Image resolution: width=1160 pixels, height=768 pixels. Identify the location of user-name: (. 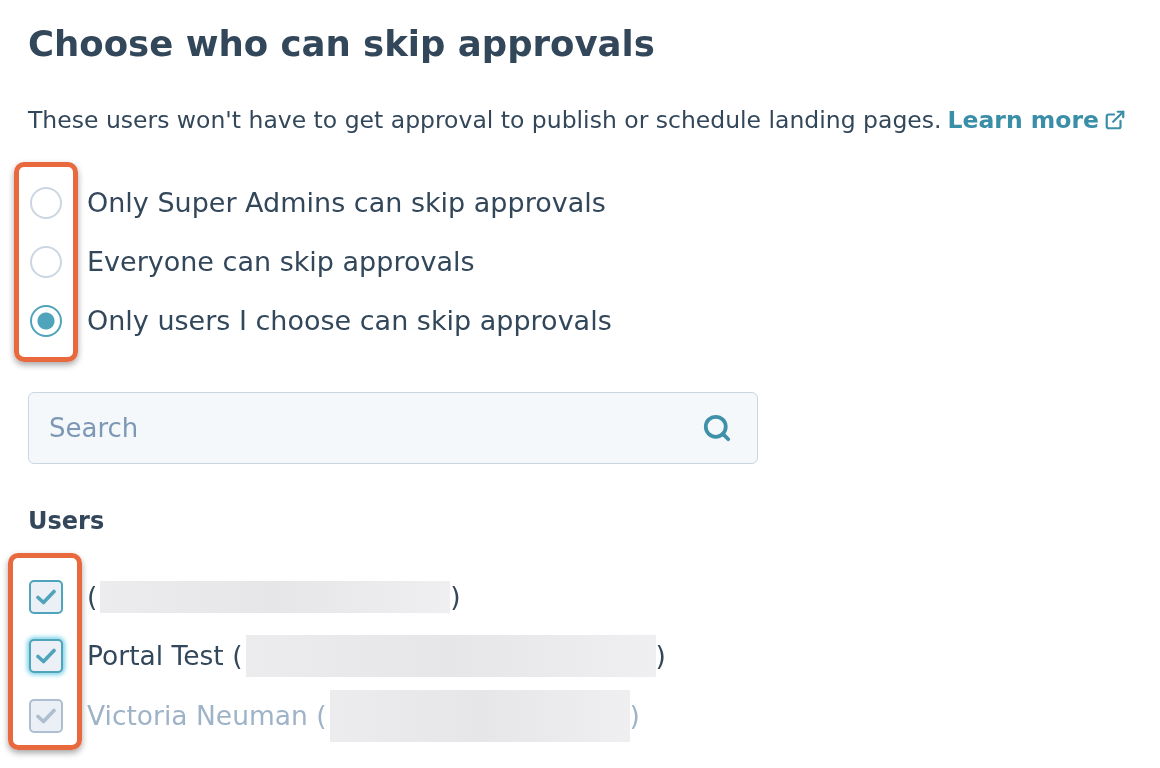
(92, 596).